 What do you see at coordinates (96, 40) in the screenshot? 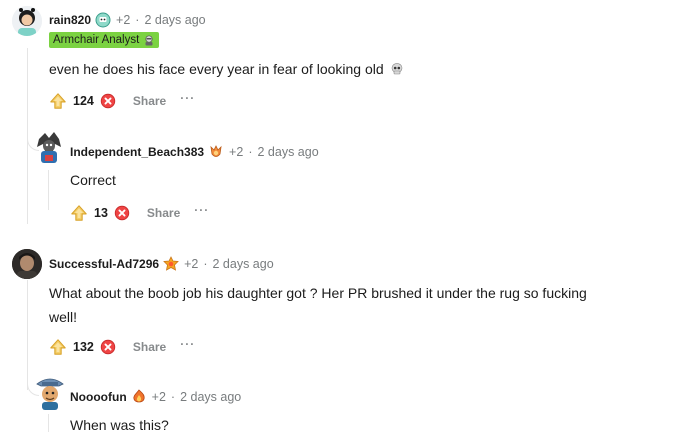
I see `flair-text: Armchair Analyst` at bounding box center [96, 40].